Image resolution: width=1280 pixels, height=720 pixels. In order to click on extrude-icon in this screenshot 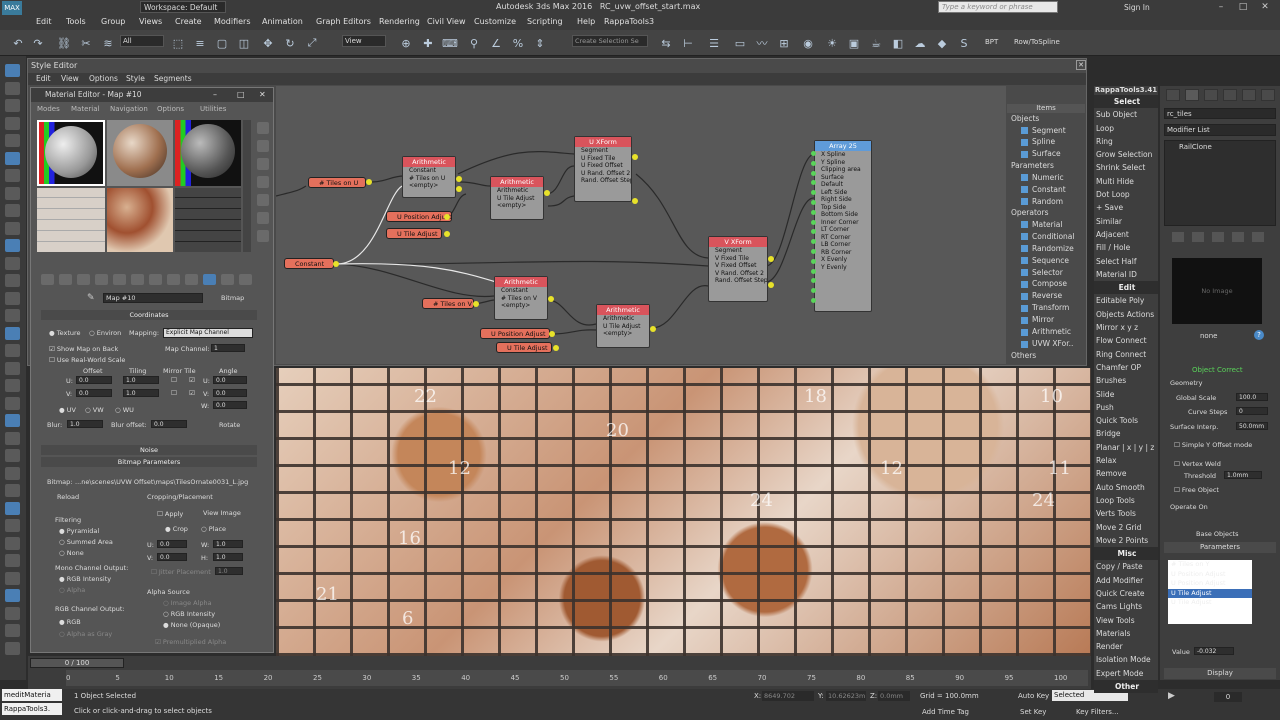, I will do `click(12, 315)`.